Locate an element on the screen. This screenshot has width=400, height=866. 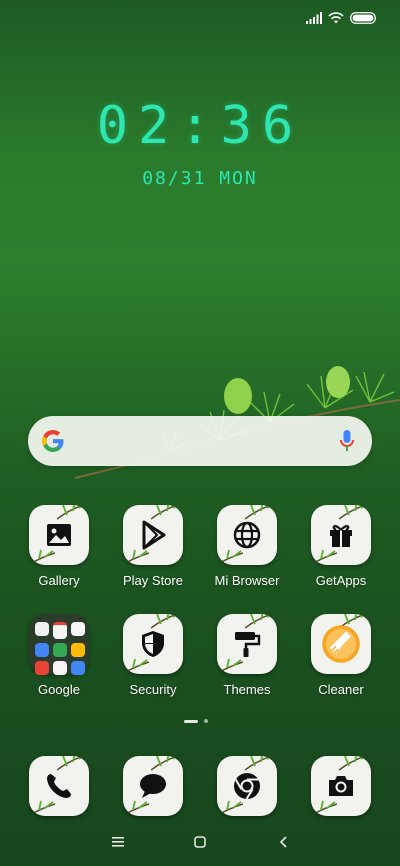
microphone-icon is located at coordinates (347, 441).